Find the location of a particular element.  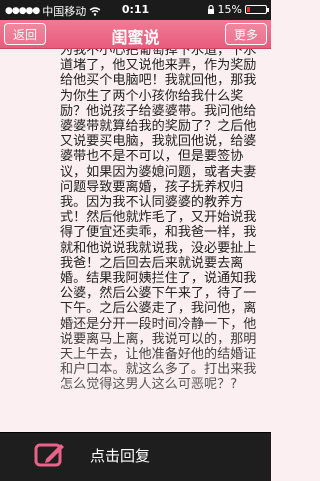

battery-icon is located at coordinates (257, 9).